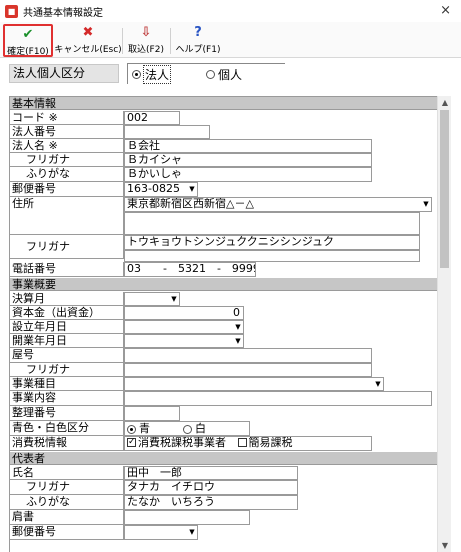 The image size is (461, 552). I want to click on rep-postal-select: ▼, so click(161, 532).